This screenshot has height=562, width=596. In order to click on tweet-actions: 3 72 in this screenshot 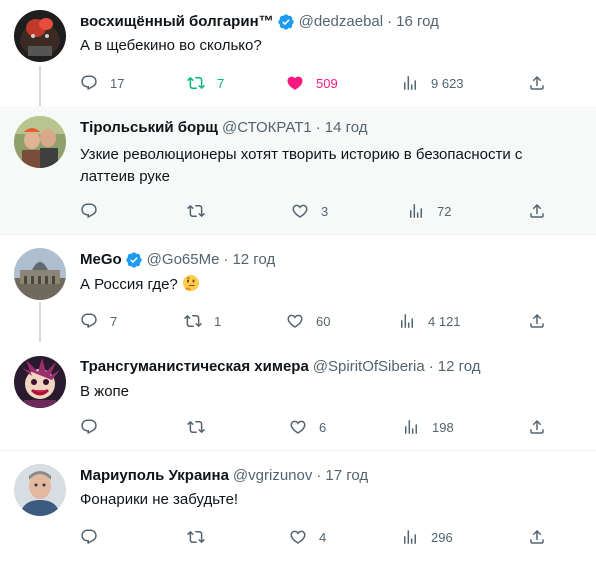, I will do `click(298, 211)`.